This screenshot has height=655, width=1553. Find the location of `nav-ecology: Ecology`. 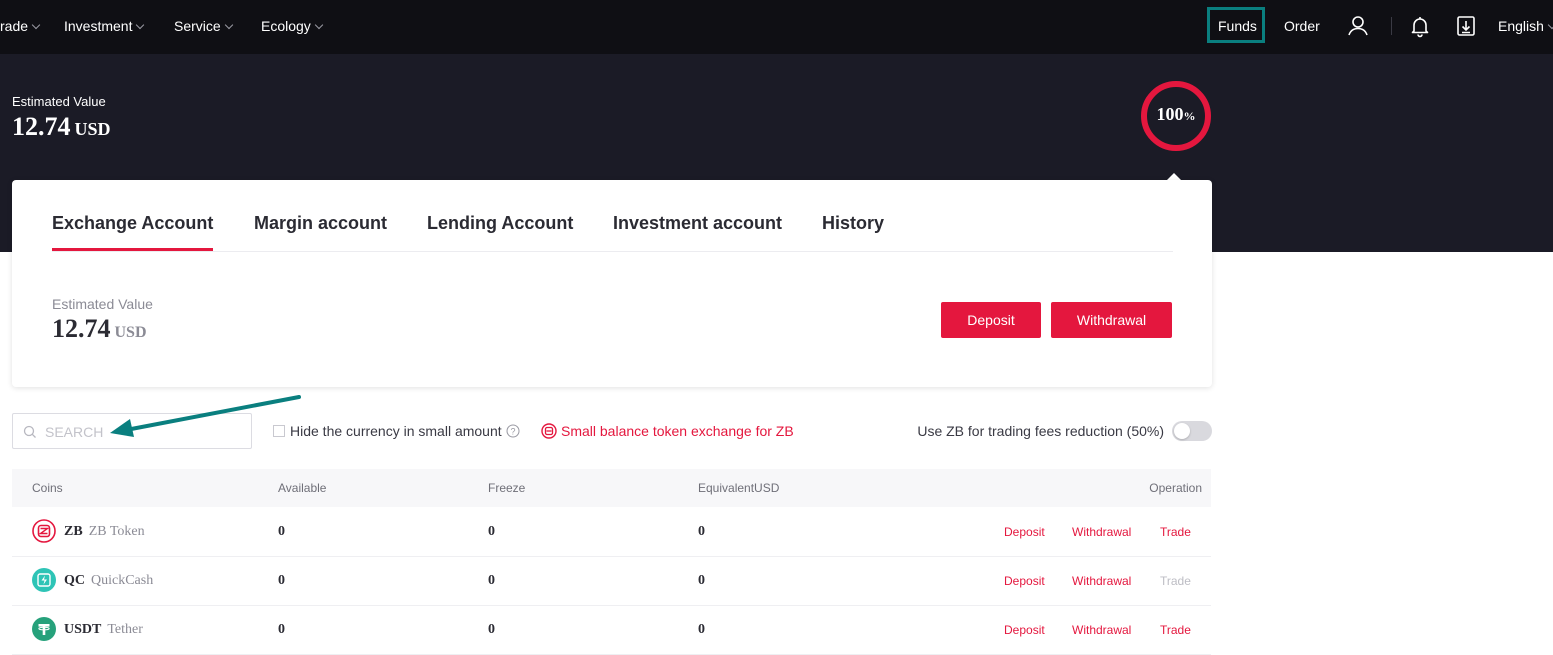

nav-ecology: Ecology is located at coordinates (292, 27).